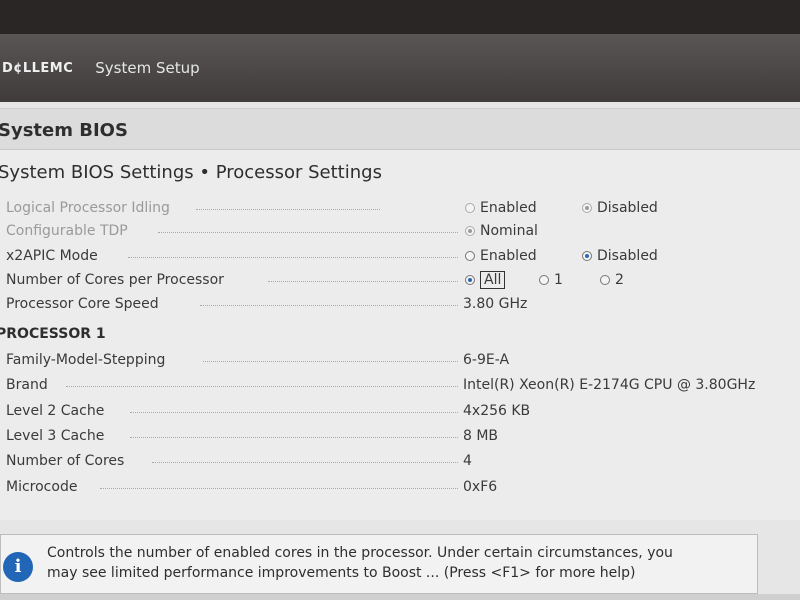  Describe the element at coordinates (609, 385) in the screenshot. I see `info-value: Intel(R) Xeon(R) E-2174G CPU @ 3.80GHz` at that location.